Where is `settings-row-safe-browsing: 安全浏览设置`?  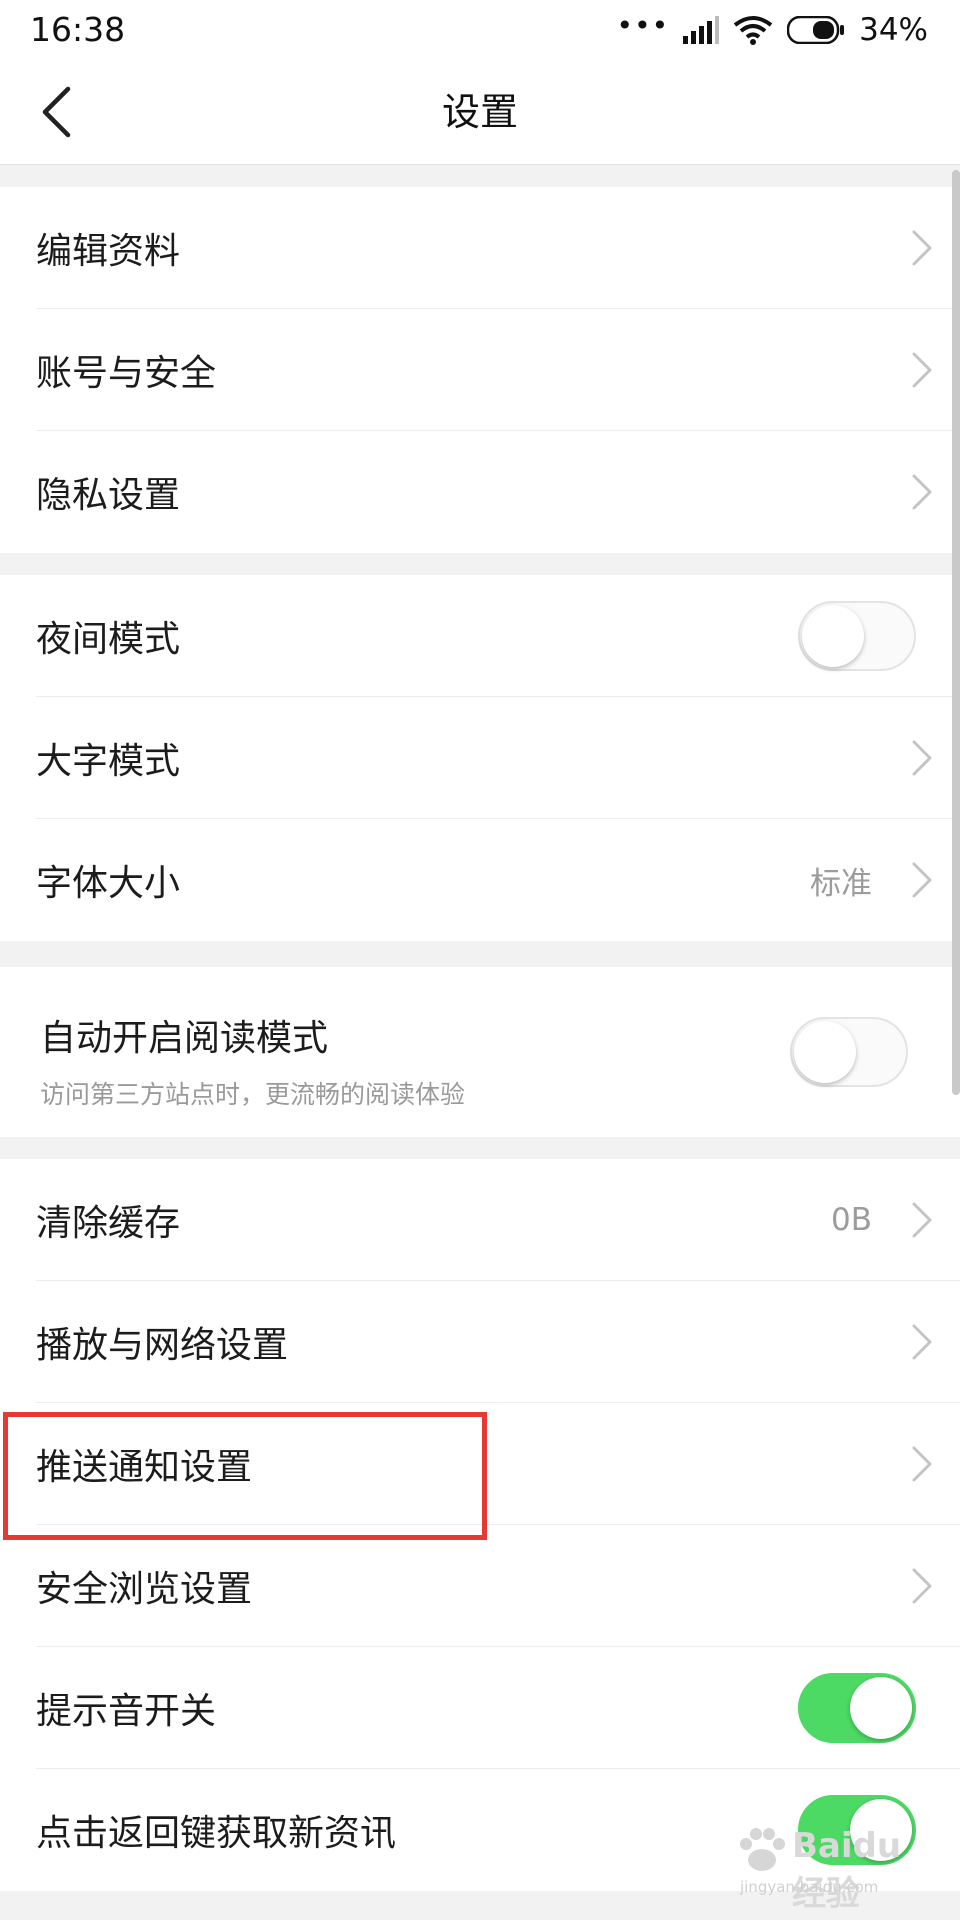 settings-row-safe-browsing: 安全浏览设置 is located at coordinates (480, 1586).